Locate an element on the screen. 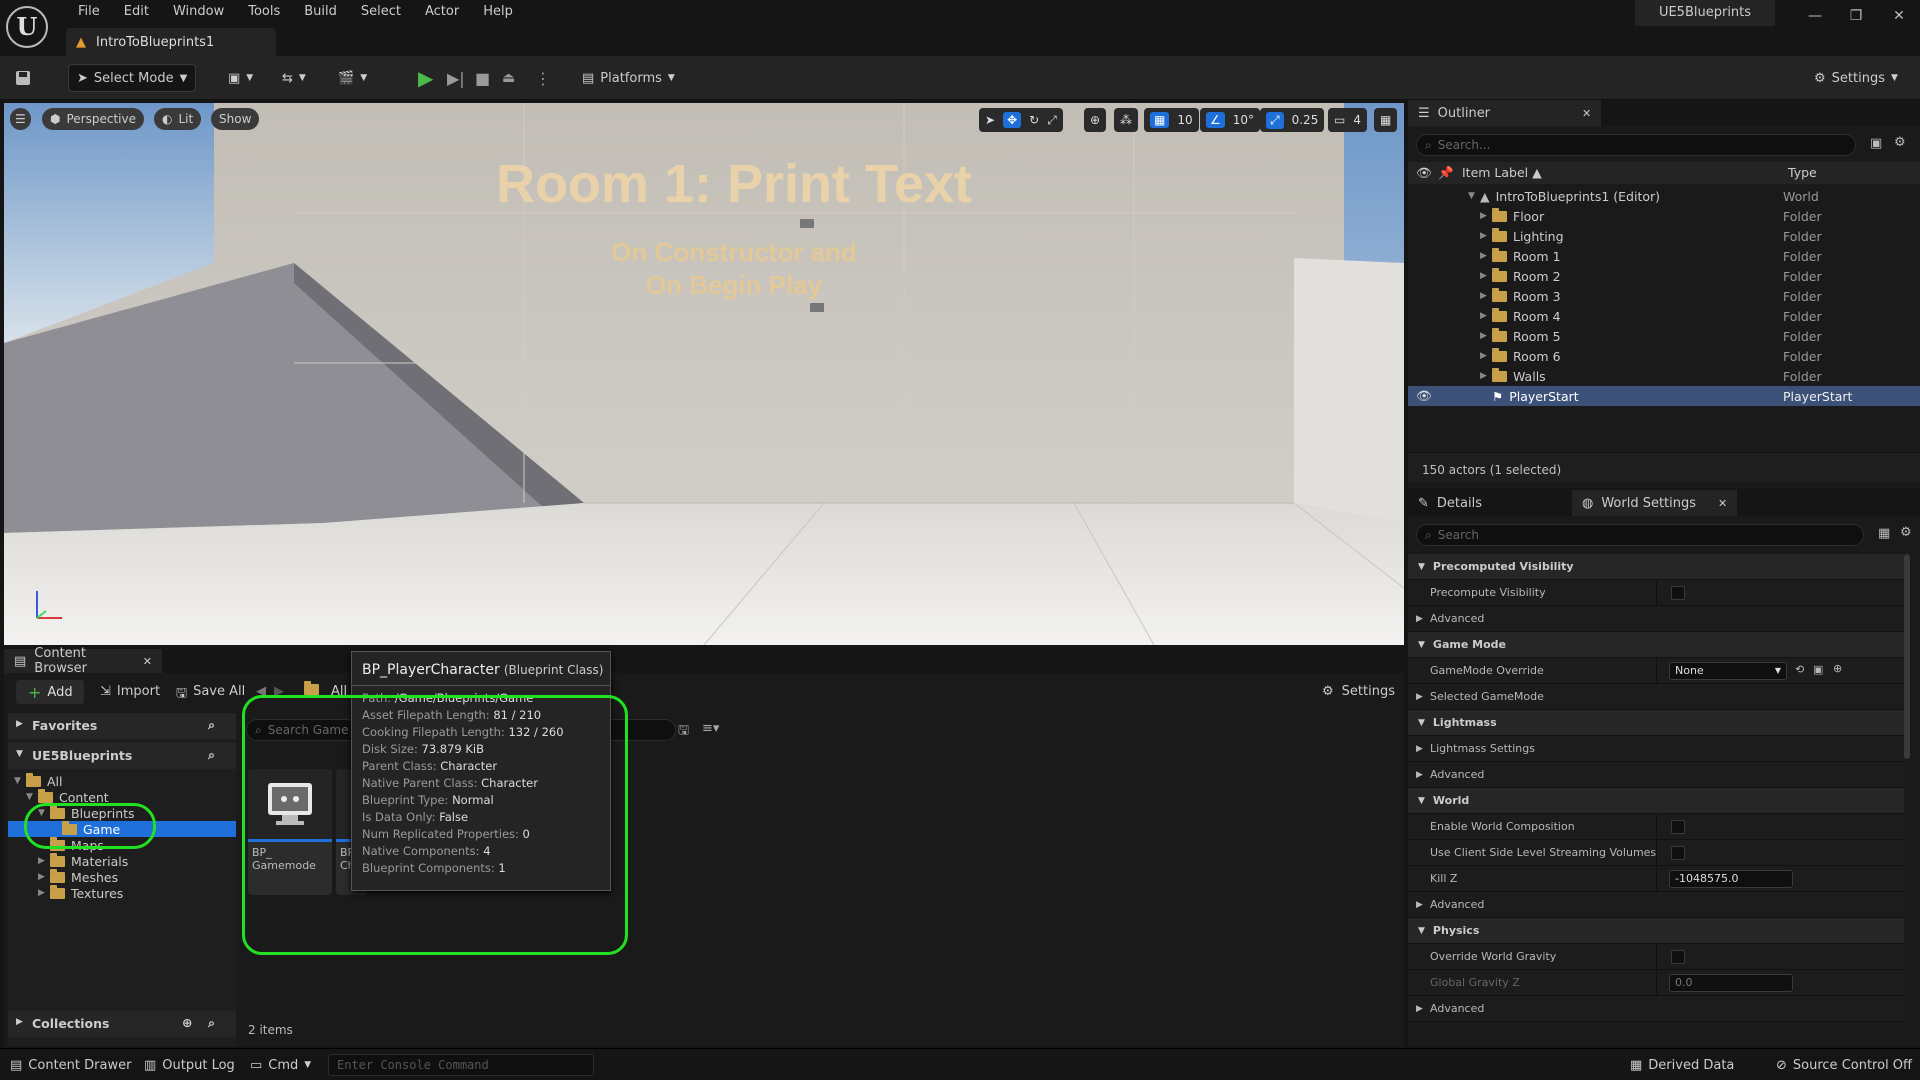  section-game-mode: ▼ Game Mode is located at coordinates (1656, 645).